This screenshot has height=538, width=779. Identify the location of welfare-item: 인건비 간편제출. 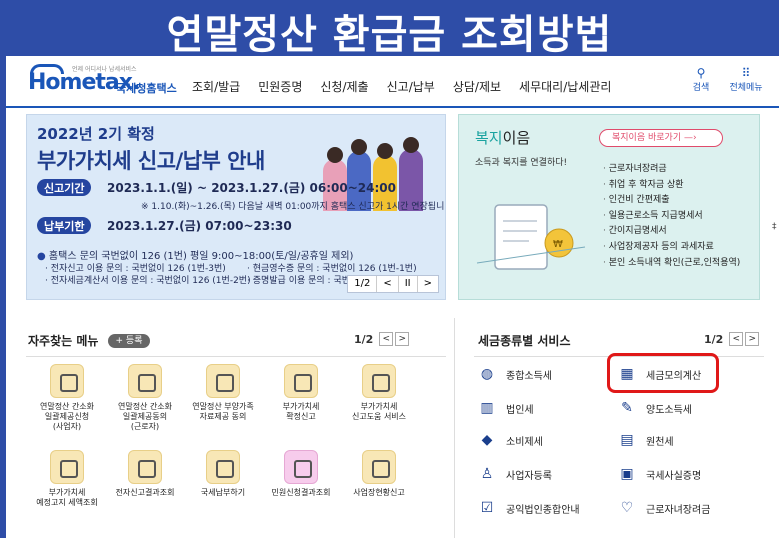
(671, 200).